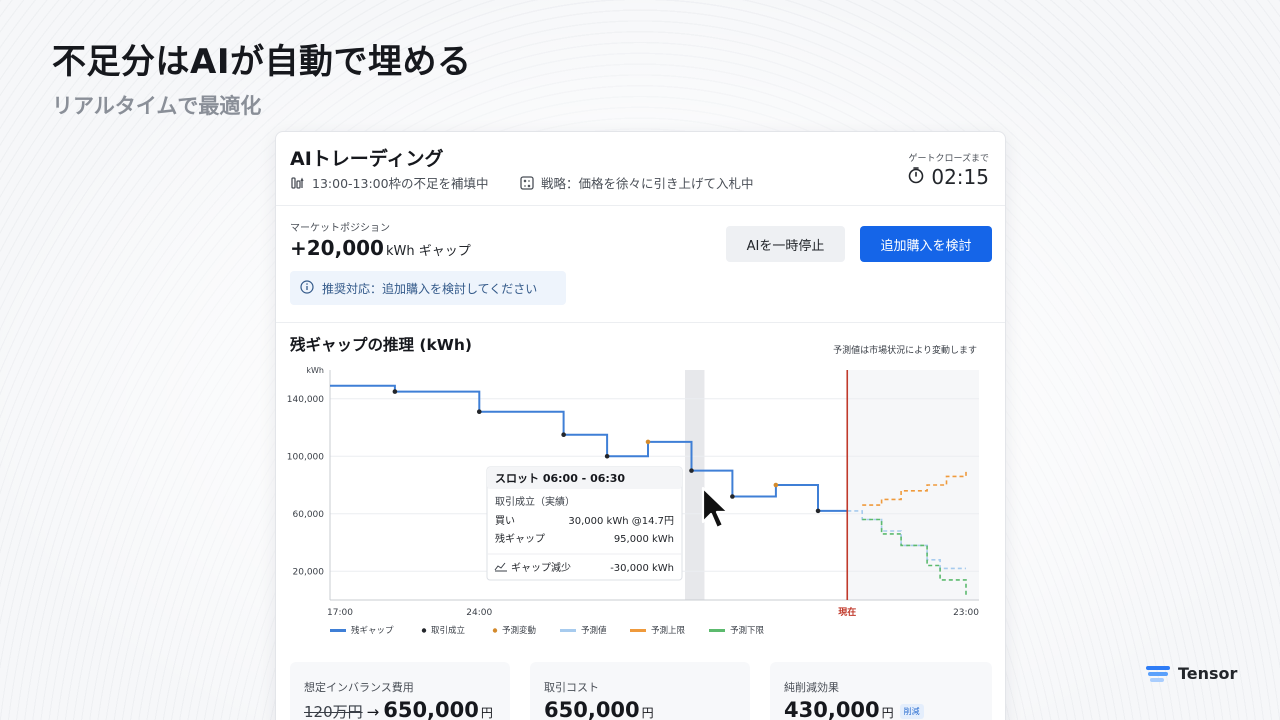  Describe the element at coordinates (668, 630) in the screenshot. I see `legend-label: 予測上限` at that location.